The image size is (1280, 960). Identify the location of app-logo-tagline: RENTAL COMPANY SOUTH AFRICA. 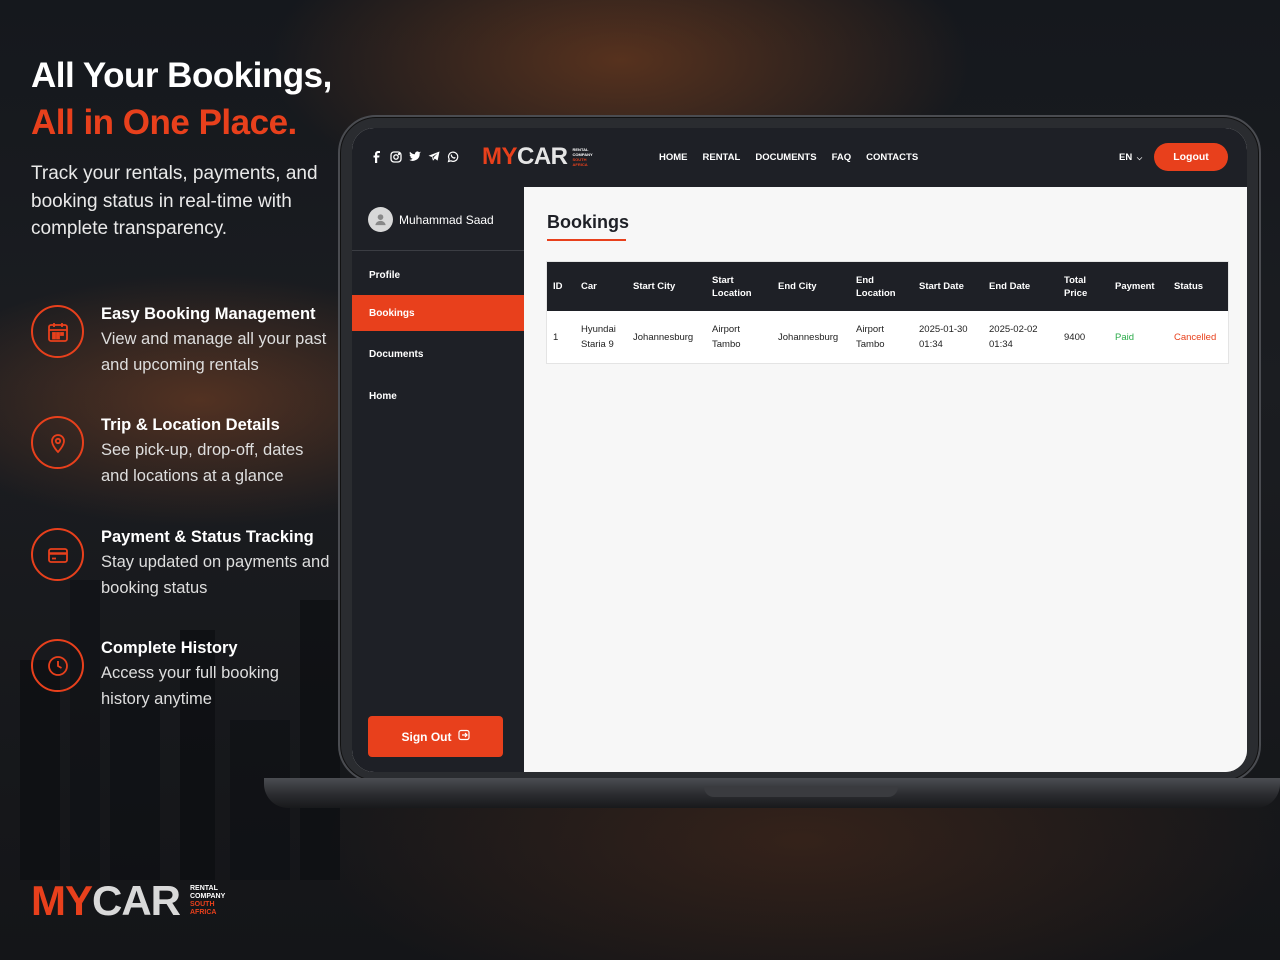
(583, 157).